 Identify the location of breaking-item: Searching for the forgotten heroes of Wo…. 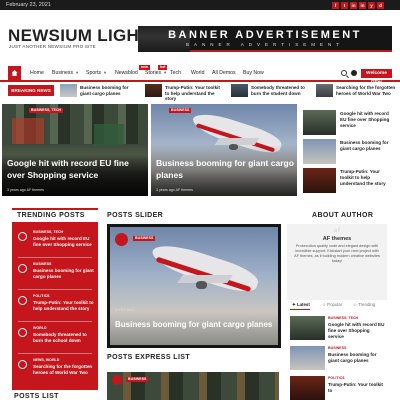
(357, 90).